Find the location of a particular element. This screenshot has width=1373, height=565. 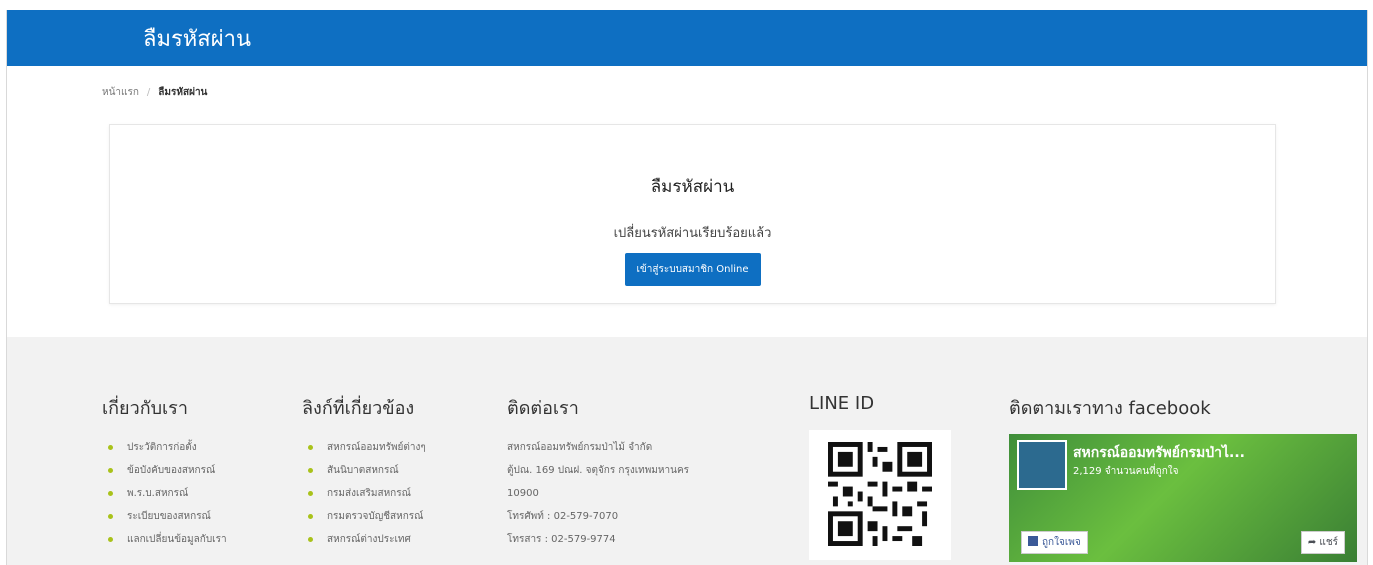

contact-line: โทรศัพท์ : 02-579-7070 is located at coordinates (563, 516).